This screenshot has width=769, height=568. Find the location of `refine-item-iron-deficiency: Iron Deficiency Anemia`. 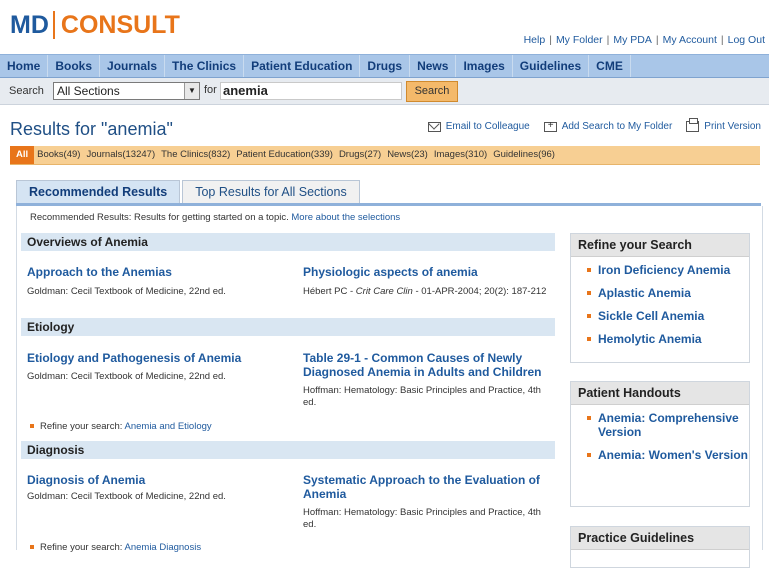

refine-item-iron-deficiency: Iron Deficiency Anemia is located at coordinates (660, 270).